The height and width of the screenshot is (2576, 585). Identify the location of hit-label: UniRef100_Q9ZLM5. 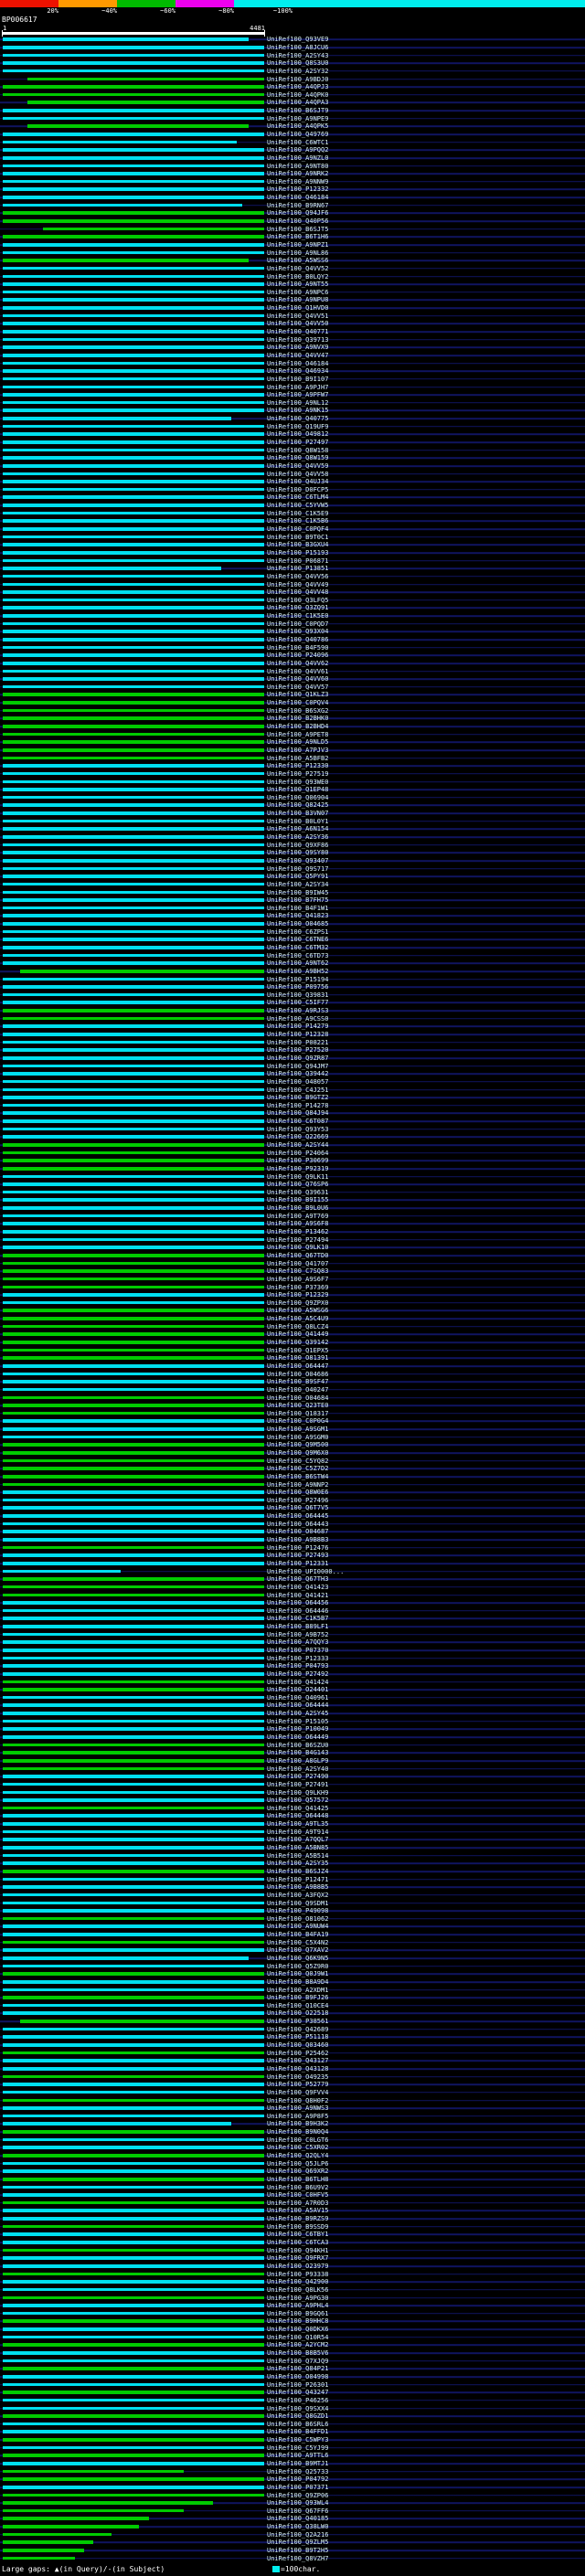
(298, 2542).